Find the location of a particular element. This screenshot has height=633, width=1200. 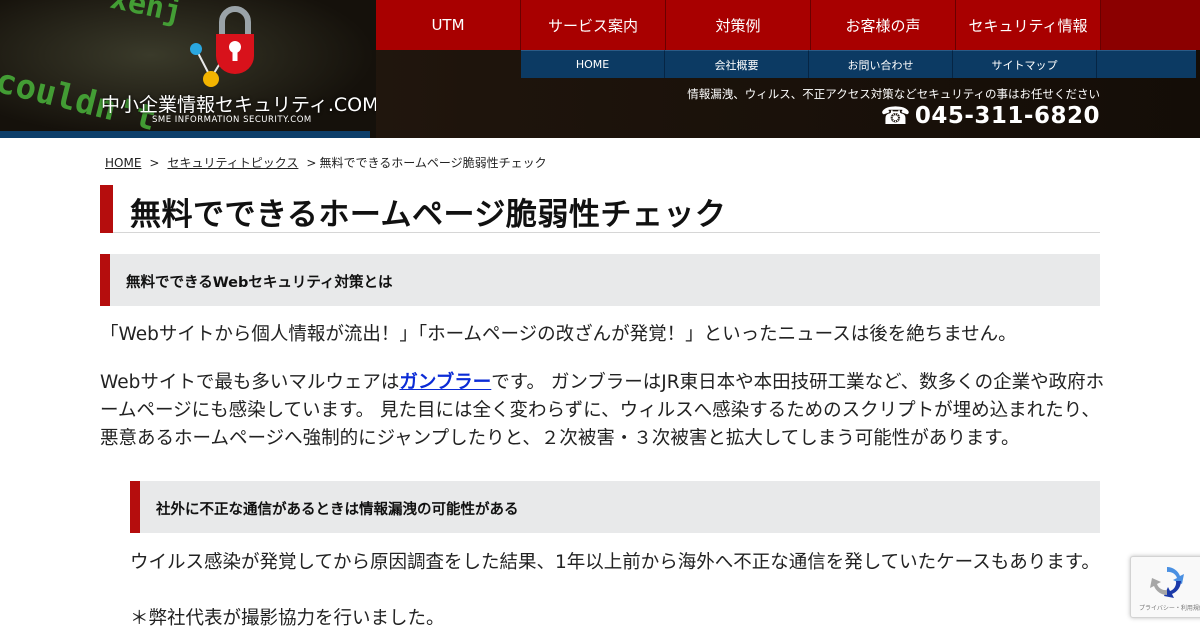

page-title: 無料でできるホームページ脆弱性チェック is located at coordinates (600, 209).